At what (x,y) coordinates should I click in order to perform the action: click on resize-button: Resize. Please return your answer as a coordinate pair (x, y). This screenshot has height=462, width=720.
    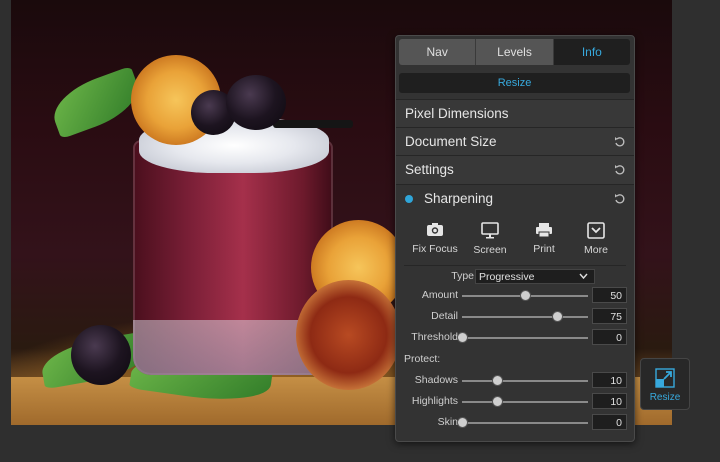
    Looking at the image, I should click on (514, 83).